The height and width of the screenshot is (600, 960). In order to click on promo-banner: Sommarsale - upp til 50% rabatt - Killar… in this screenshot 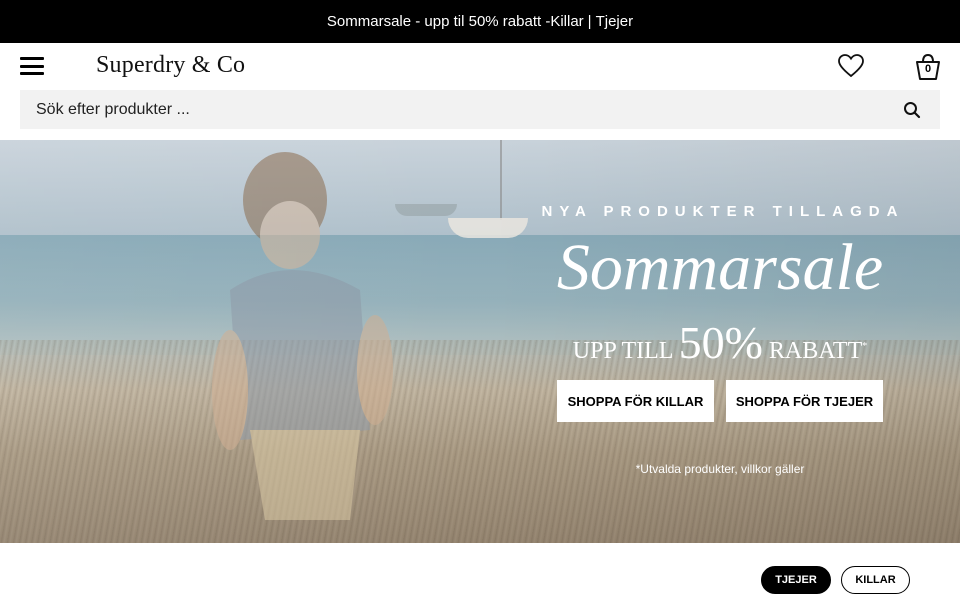, I will do `click(480, 21)`.